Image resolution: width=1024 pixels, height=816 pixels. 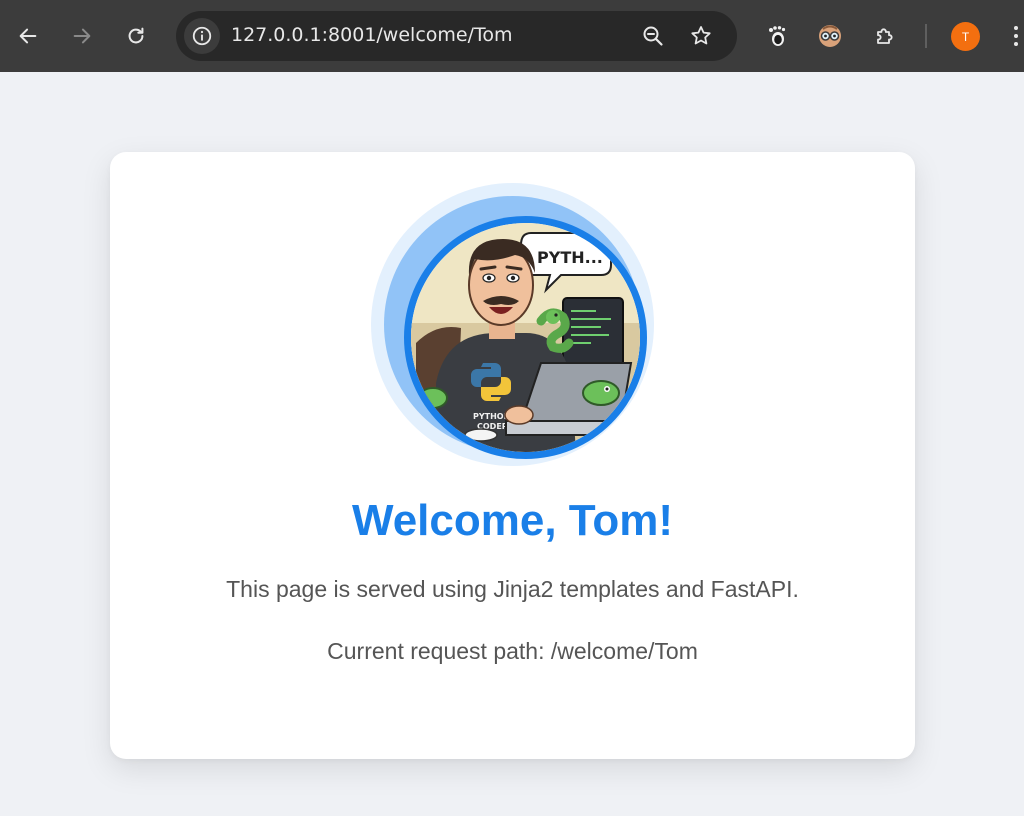 What do you see at coordinates (512, 651) in the screenshot?
I see `request-path-text: Current request path: /welcome/Tom` at bounding box center [512, 651].